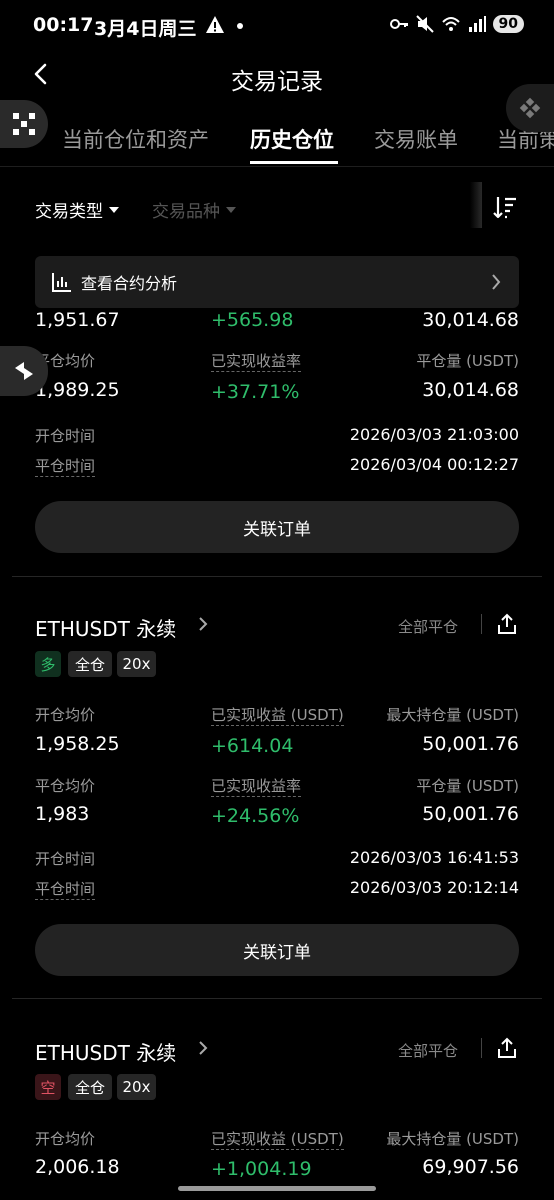  What do you see at coordinates (277, 208) in the screenshot?
I see `filter-bar: 交易类型 交易品种` at bounding box center [277, 208].